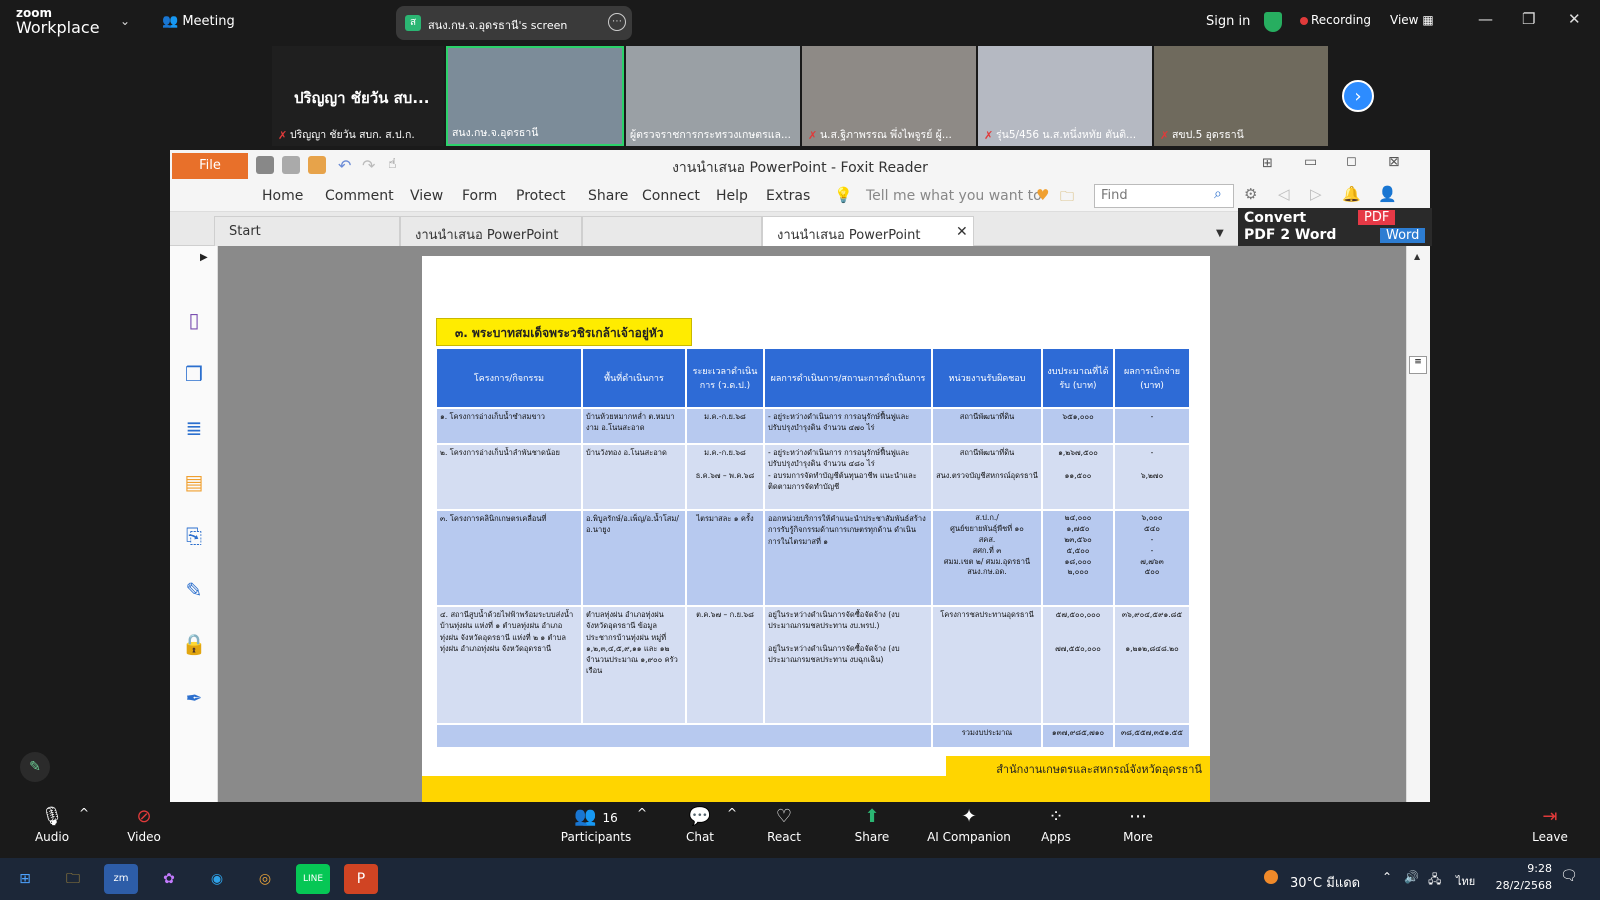 This screenshot has width=1600, height=900. I want to click on menu-extras: Extras, so click(788, 196).